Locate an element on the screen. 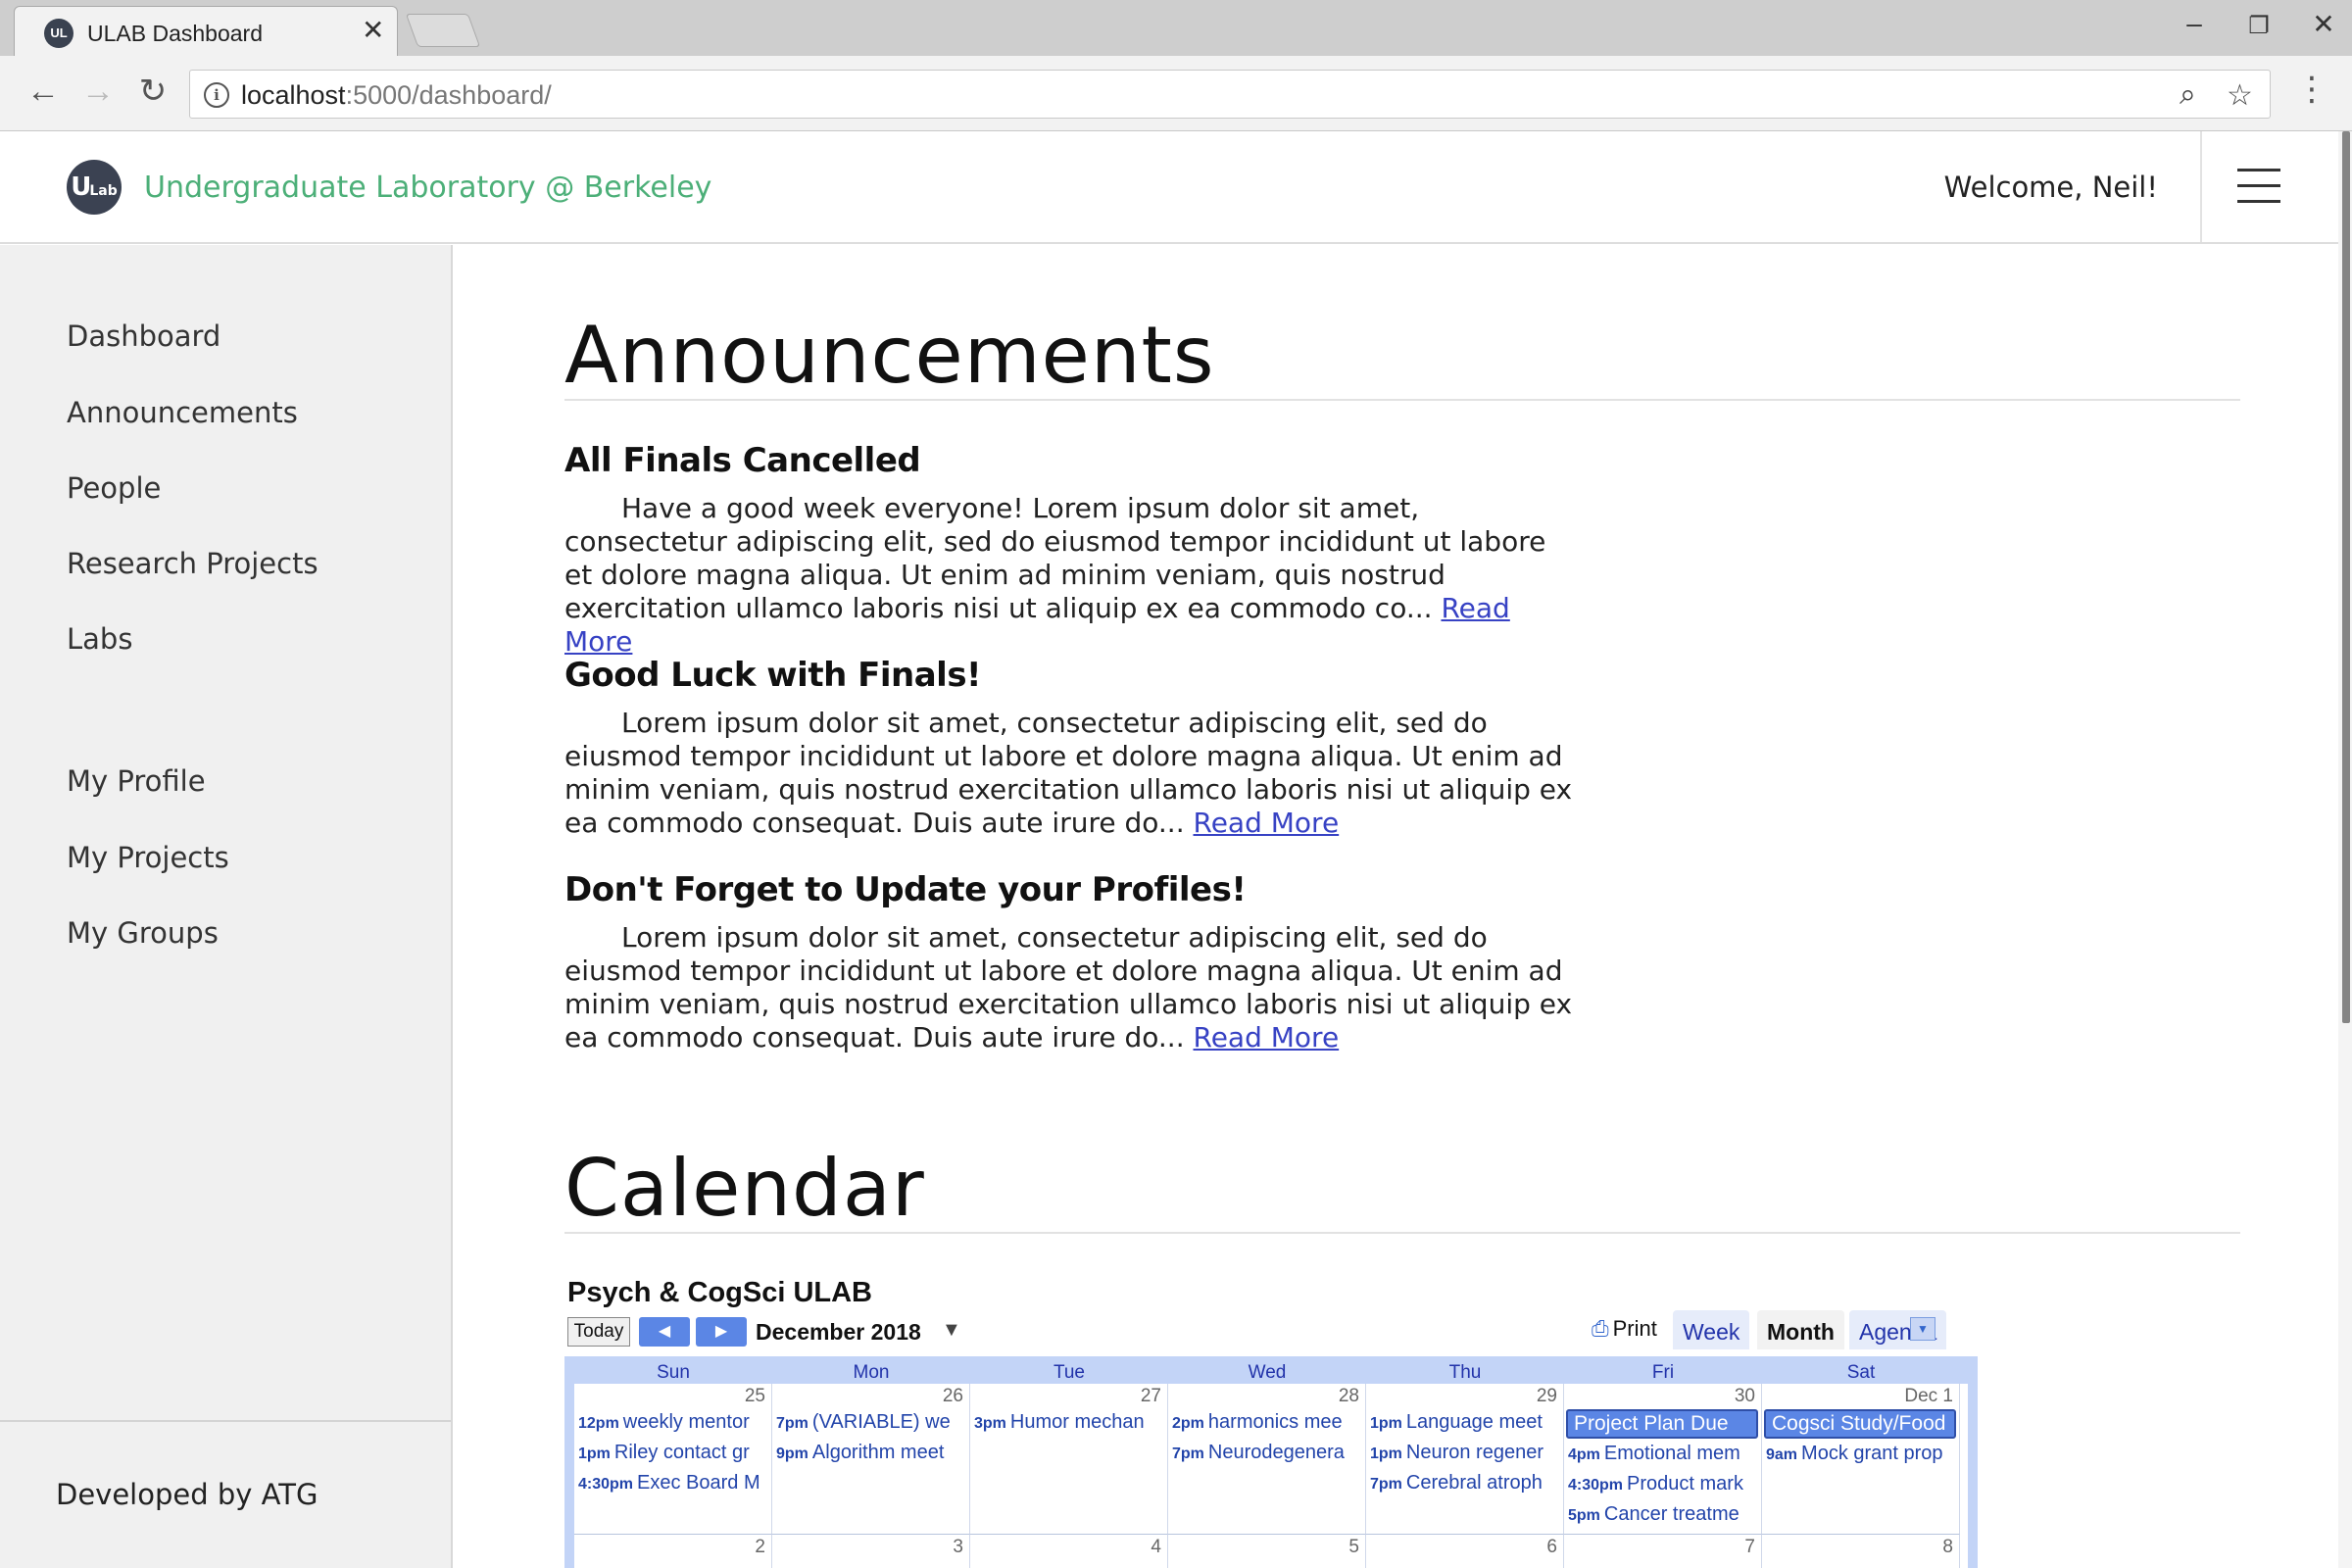 The height and width of the screenshot is (1568, 2352). calendar-event: 4:30pm Exec Board M is located at coordinates (674, 1483).